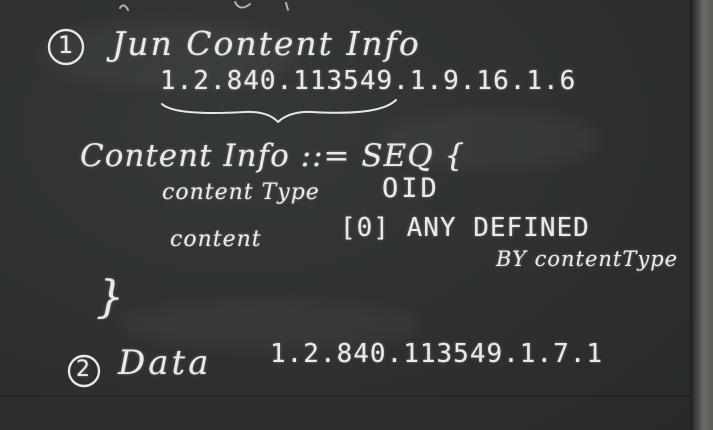 Image resolution: width=713 pixels, height=430 pixels. I want to click on item1-marker: 1, so click(66, 45).